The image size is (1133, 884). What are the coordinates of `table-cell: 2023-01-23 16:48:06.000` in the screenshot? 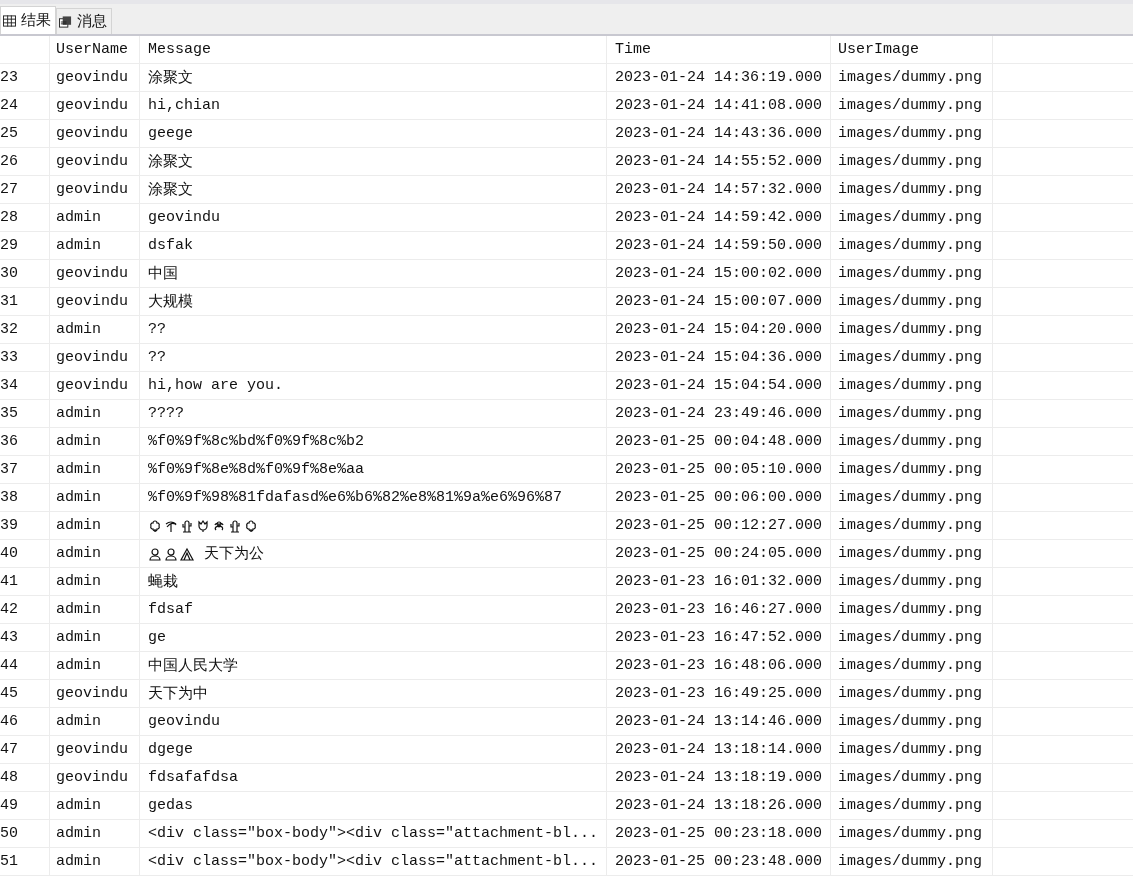 It's located at (719, 665).